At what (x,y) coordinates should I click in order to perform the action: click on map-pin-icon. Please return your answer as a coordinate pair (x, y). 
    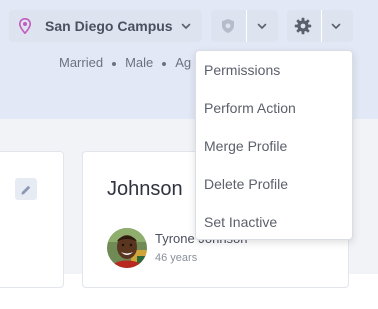
    Looking at the image, I should click on (25, 26).